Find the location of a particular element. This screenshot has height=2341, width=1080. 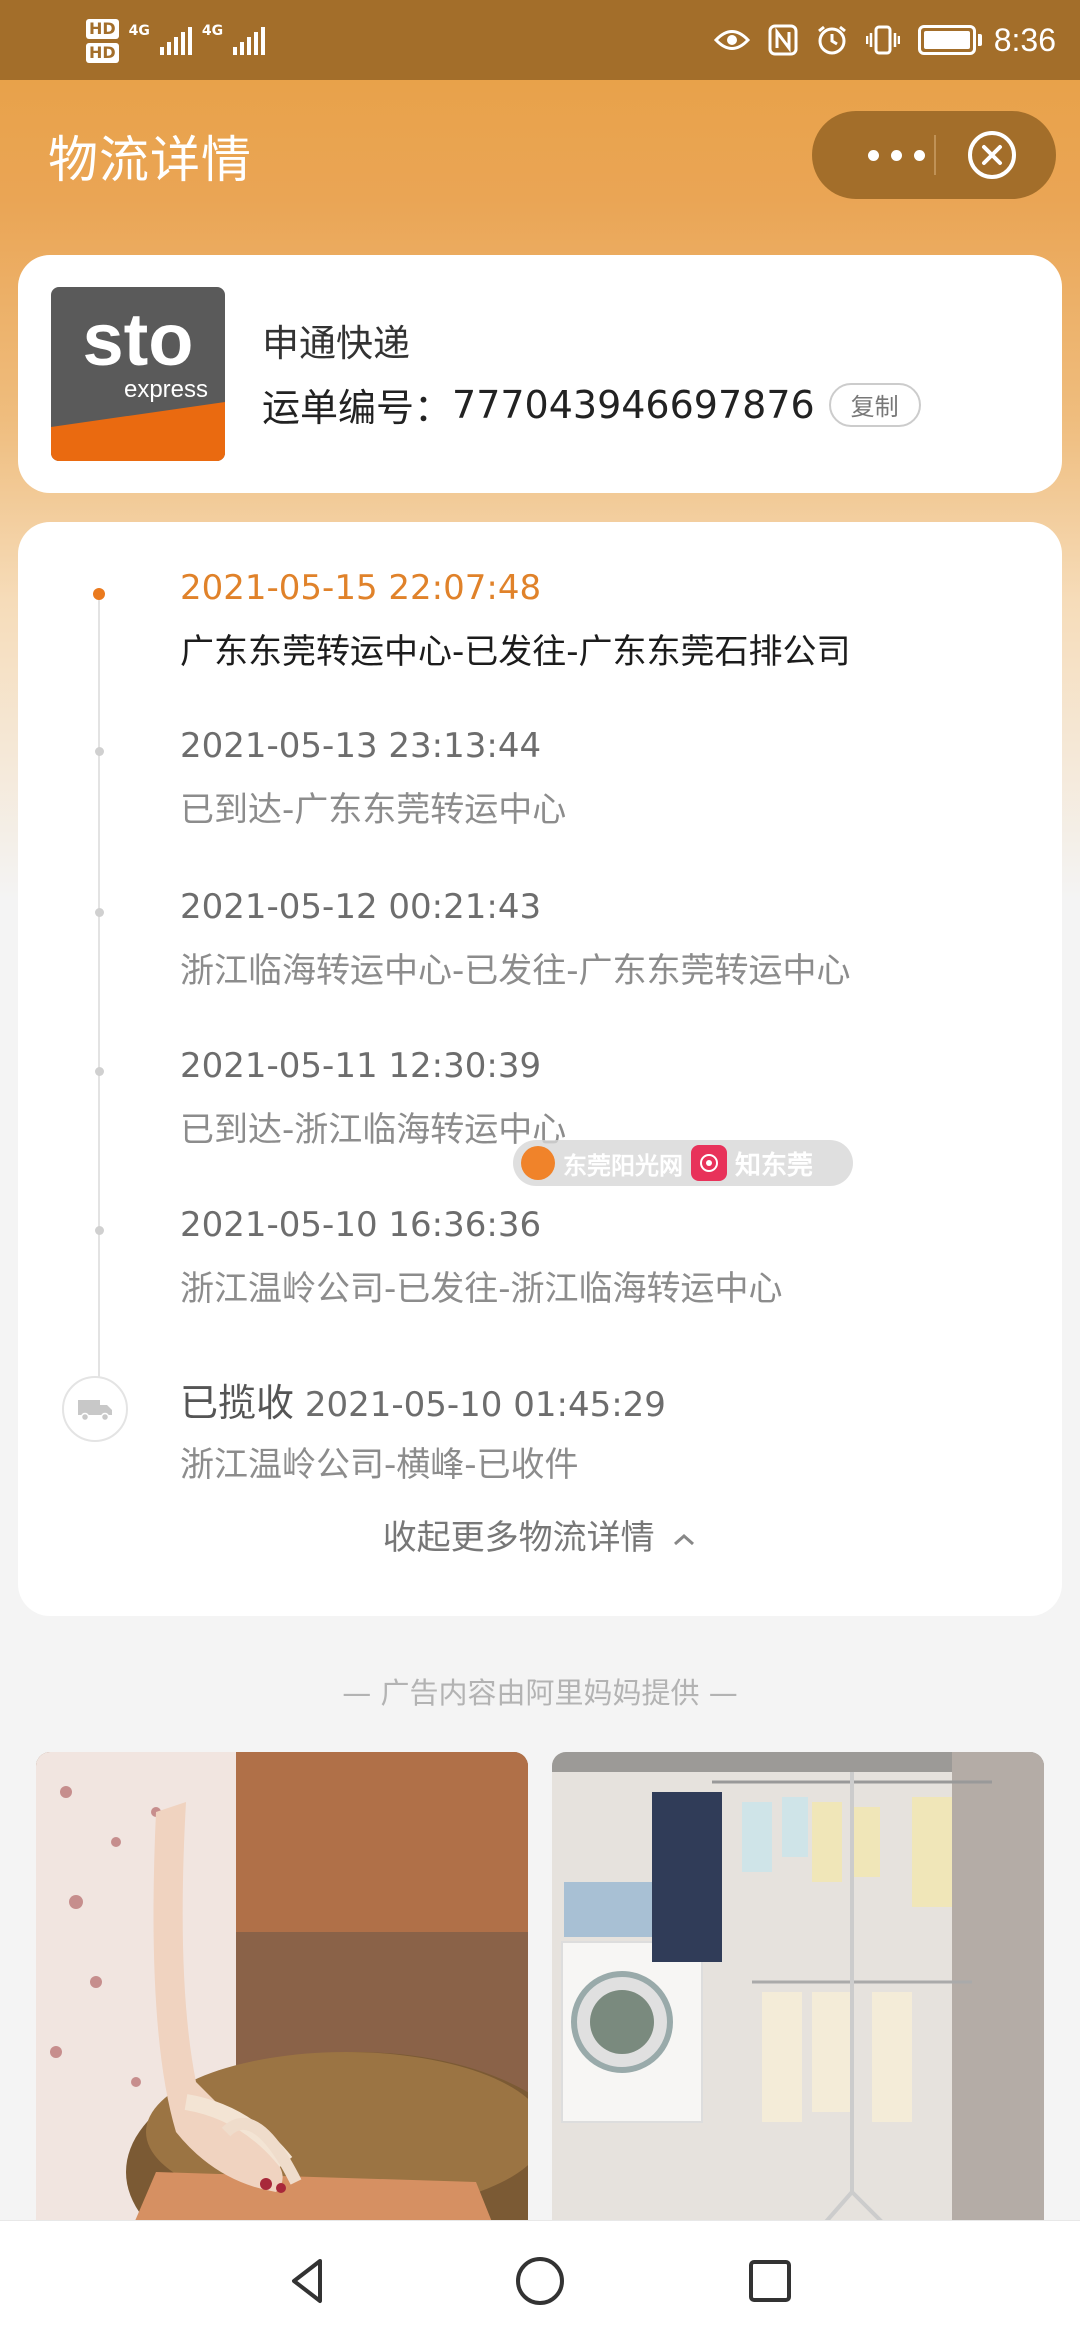

event-desc: 浙江临海转运中心-已发往-广东东莞转运中心 is located at coordinates (515, 971).